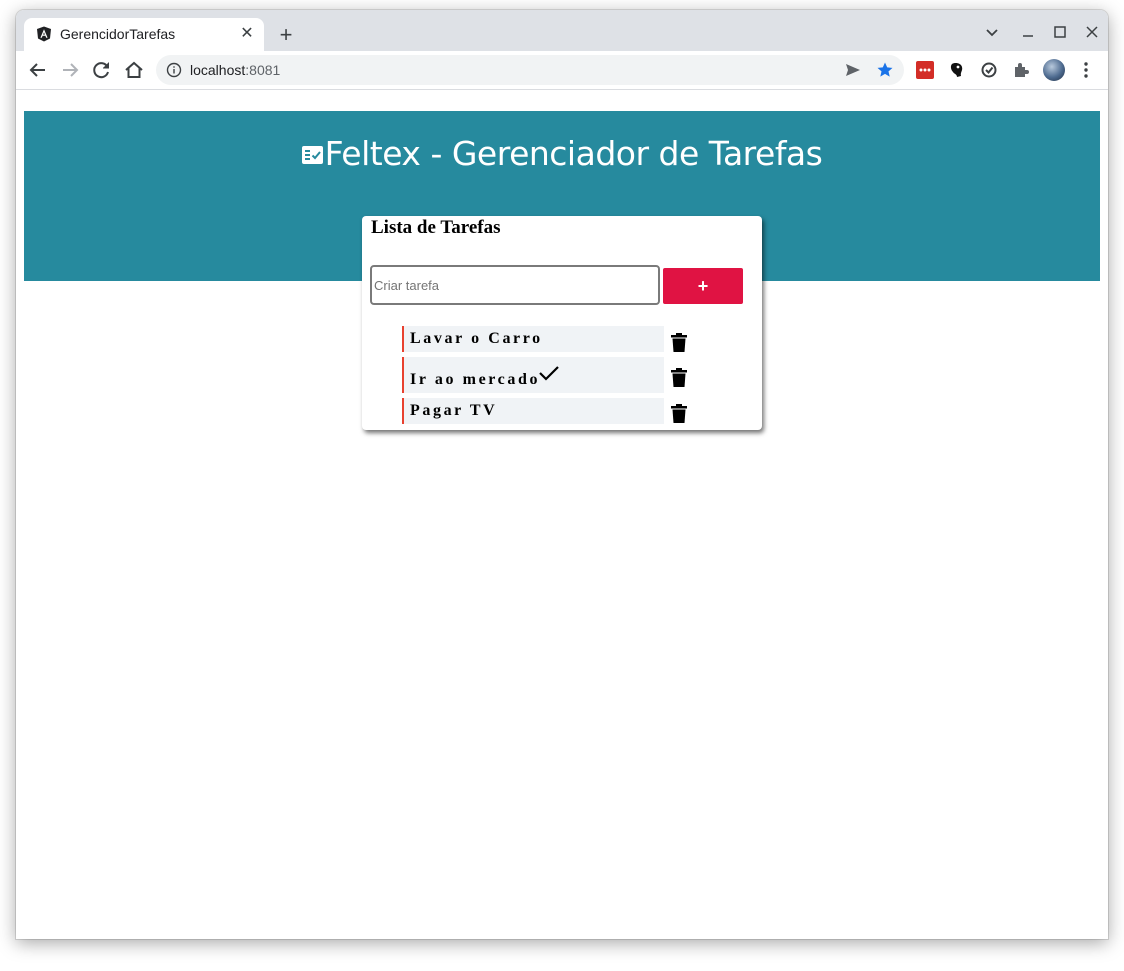  I want to click on check-icon, so click(549, 373).